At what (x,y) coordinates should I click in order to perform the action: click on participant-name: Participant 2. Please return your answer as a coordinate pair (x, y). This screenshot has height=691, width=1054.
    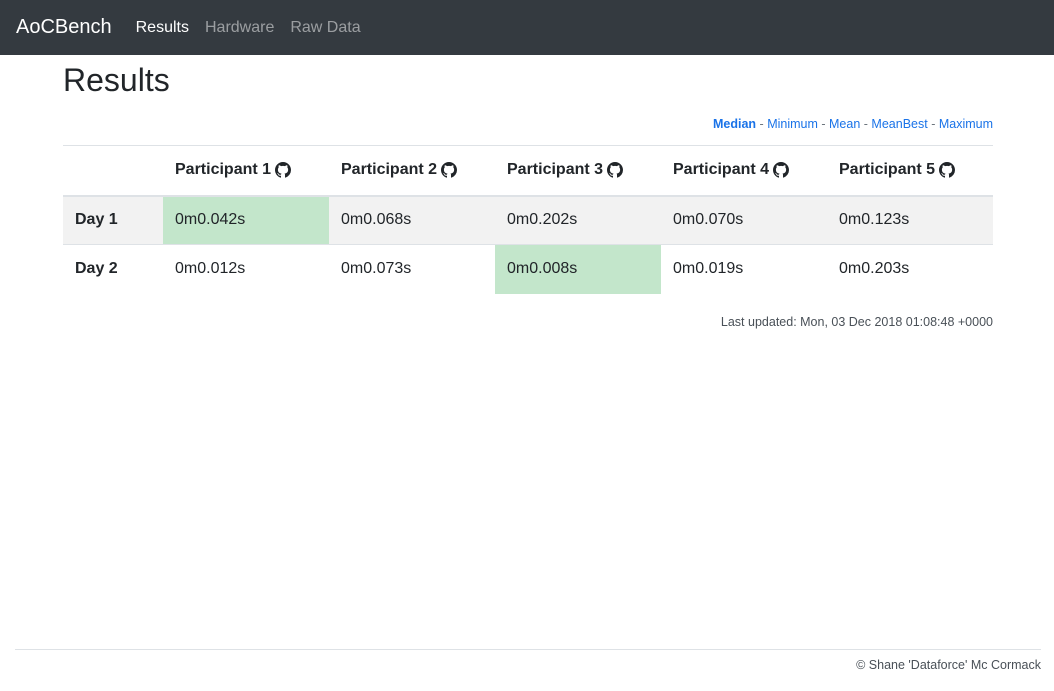
    Looking at the image, I should click on (389, 170).